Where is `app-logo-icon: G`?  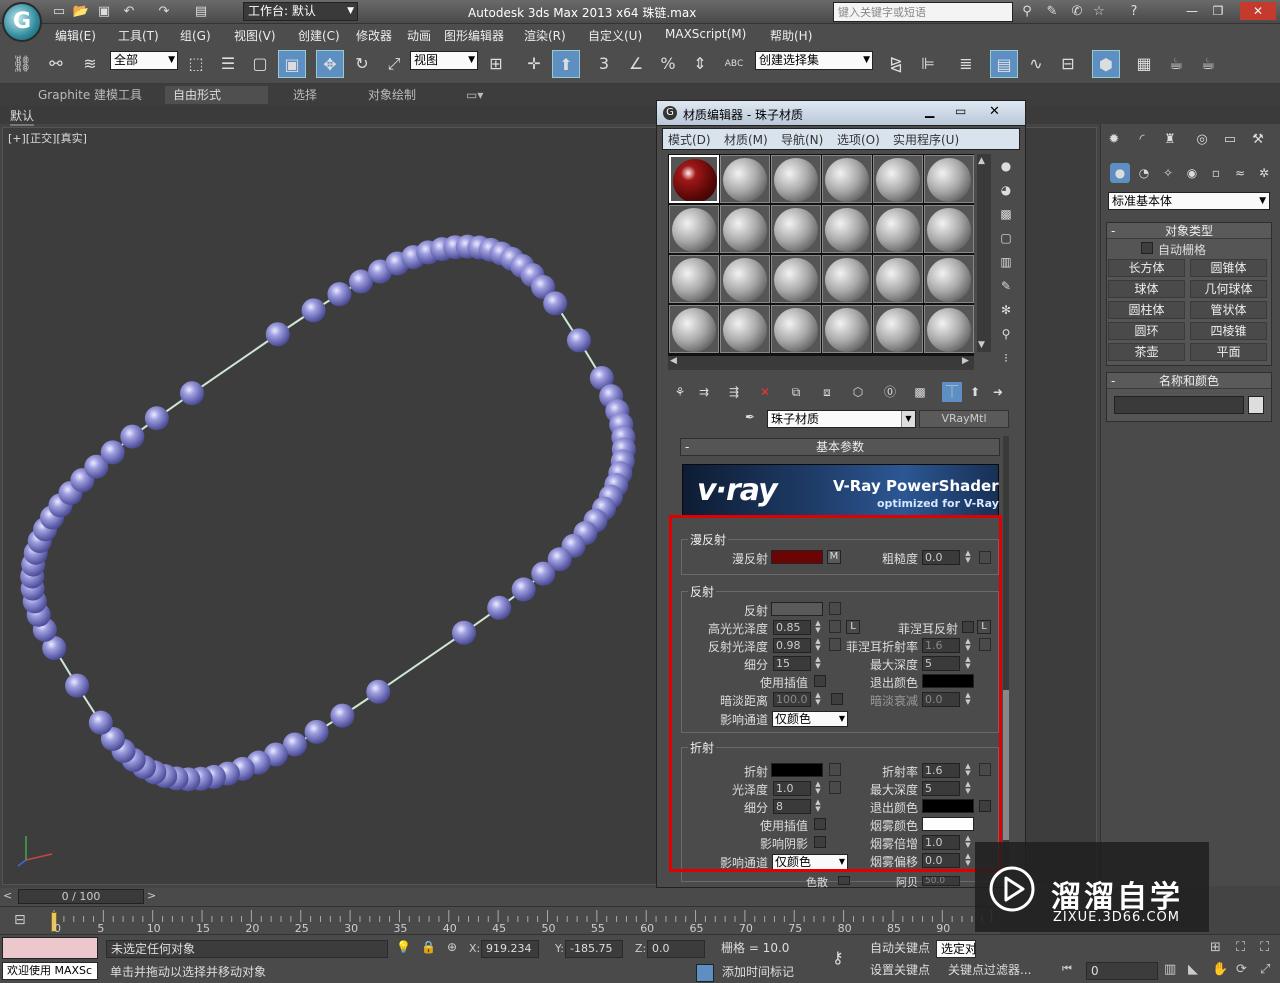 app-logo-icon: G is located at coordinates (22, 22).